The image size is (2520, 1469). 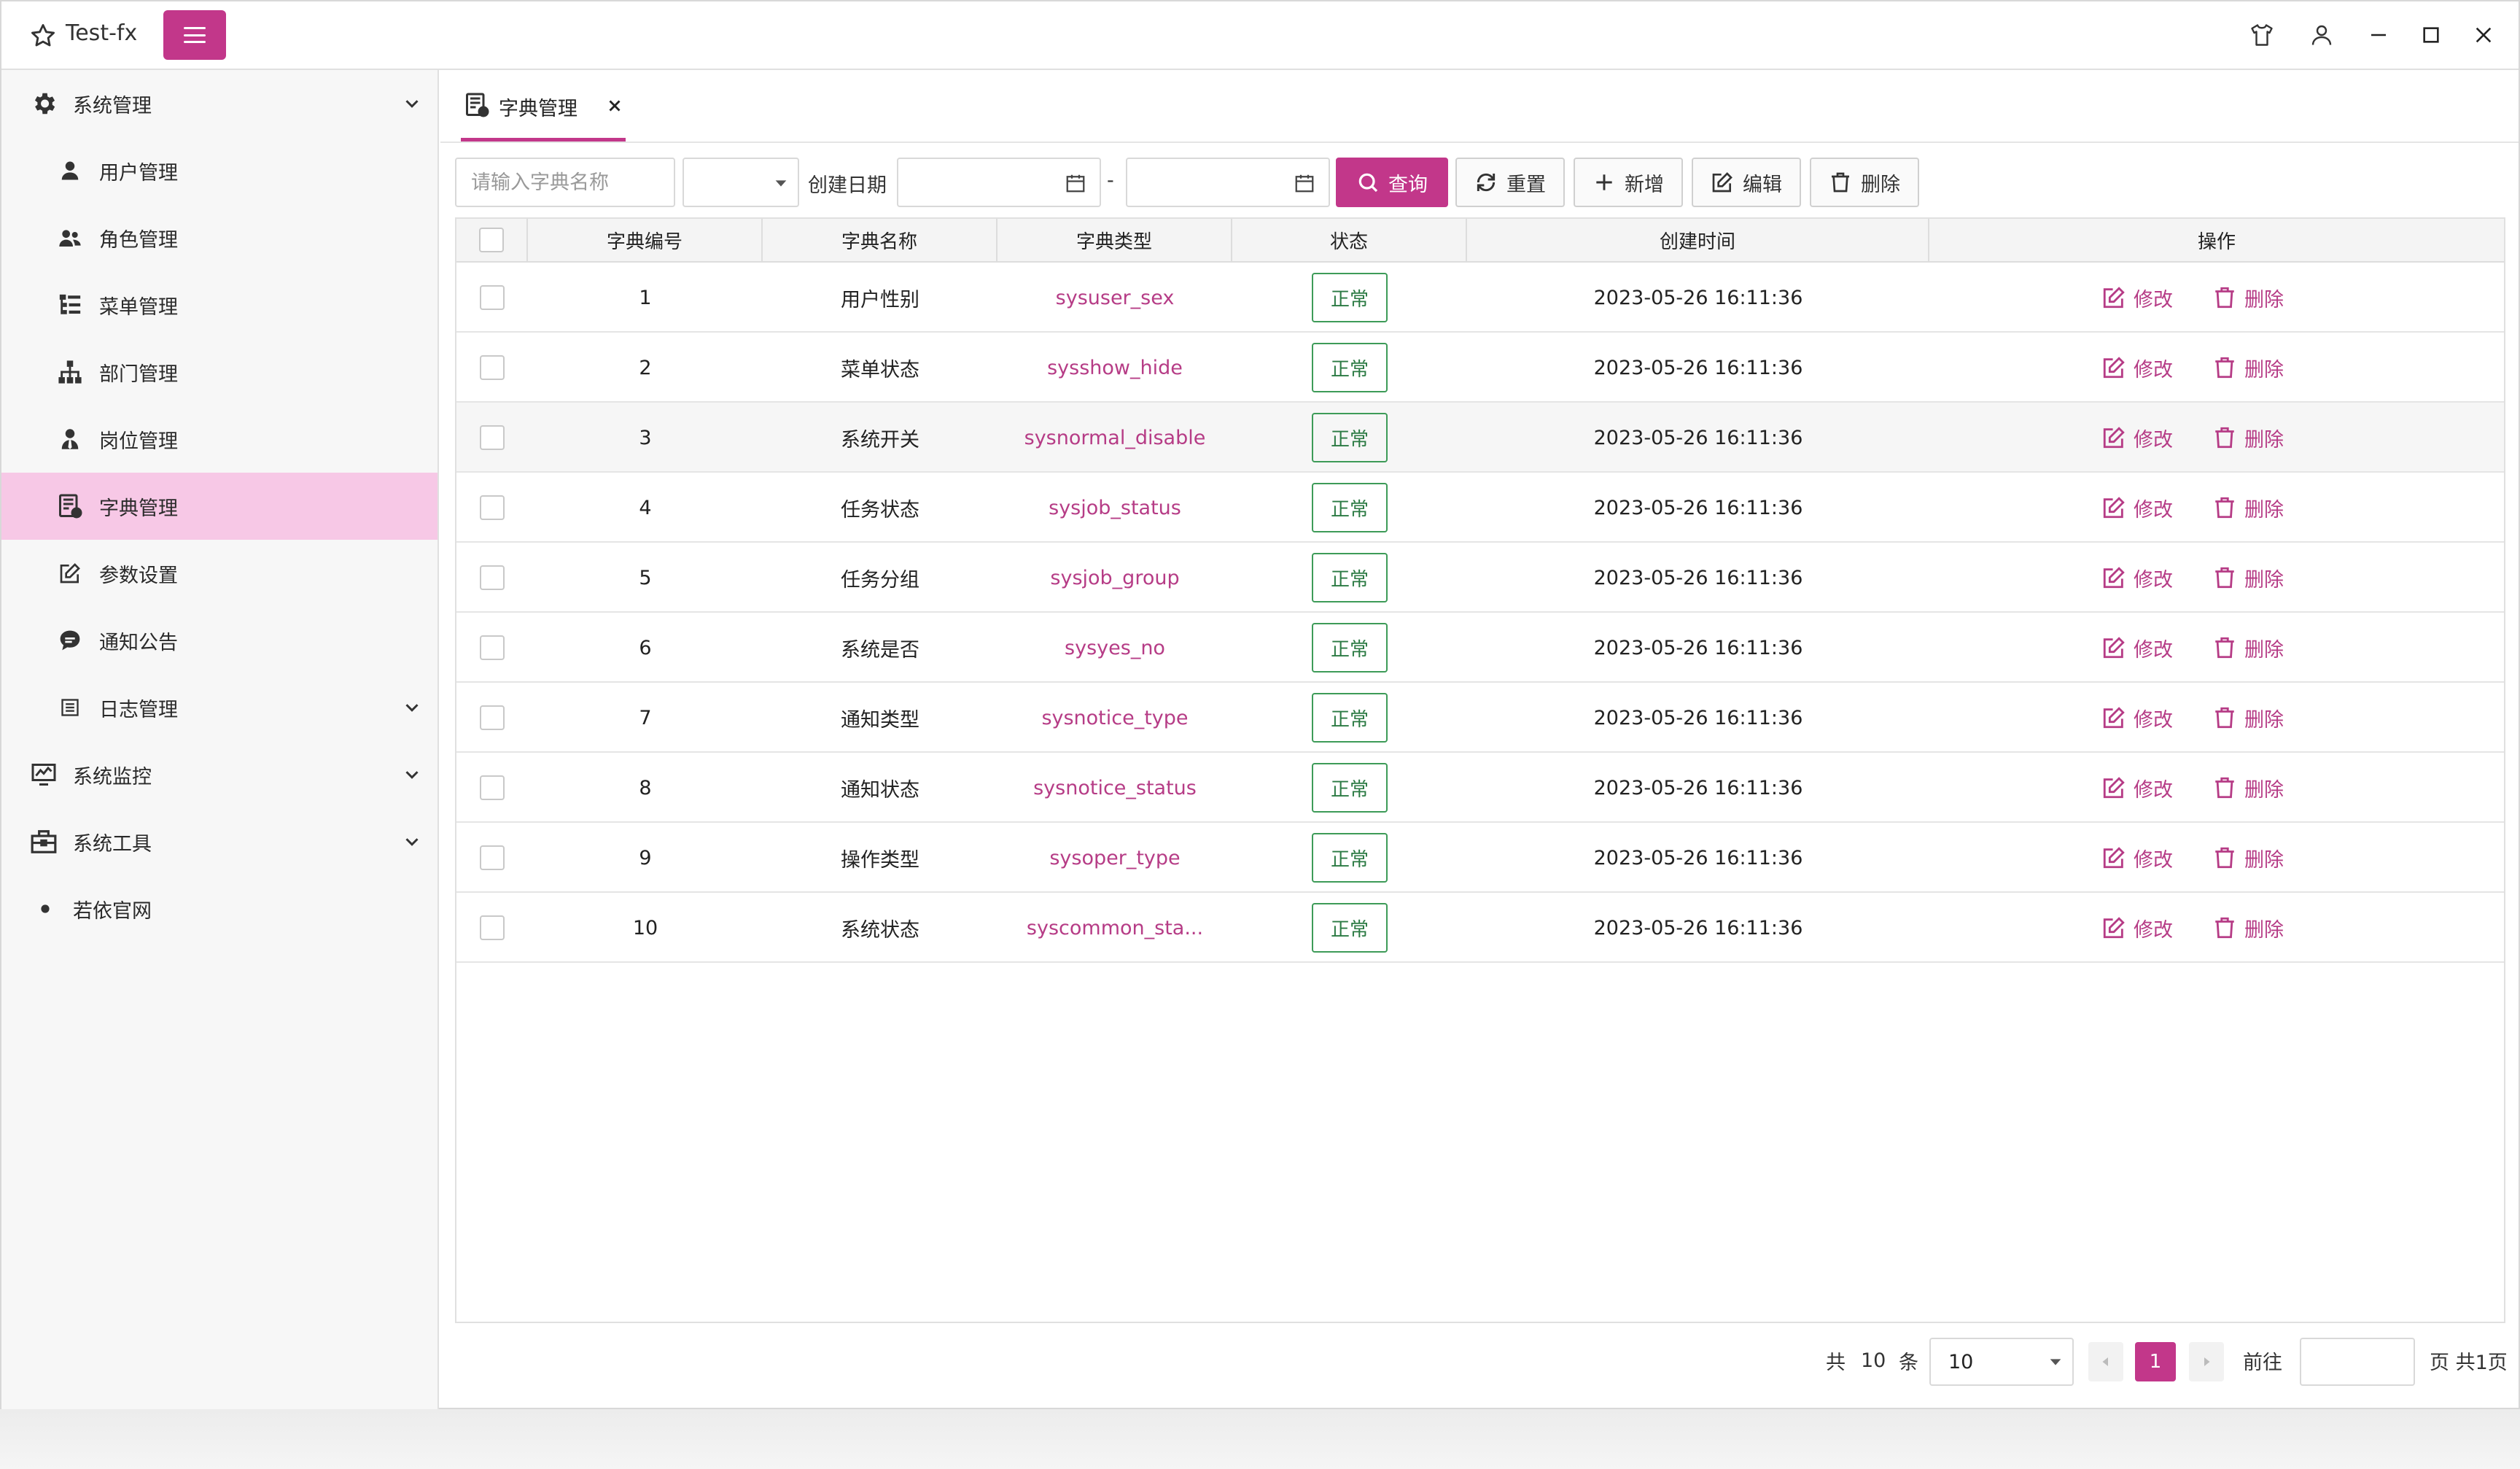 I want to click on star-icon, so click(x=43, y=36).